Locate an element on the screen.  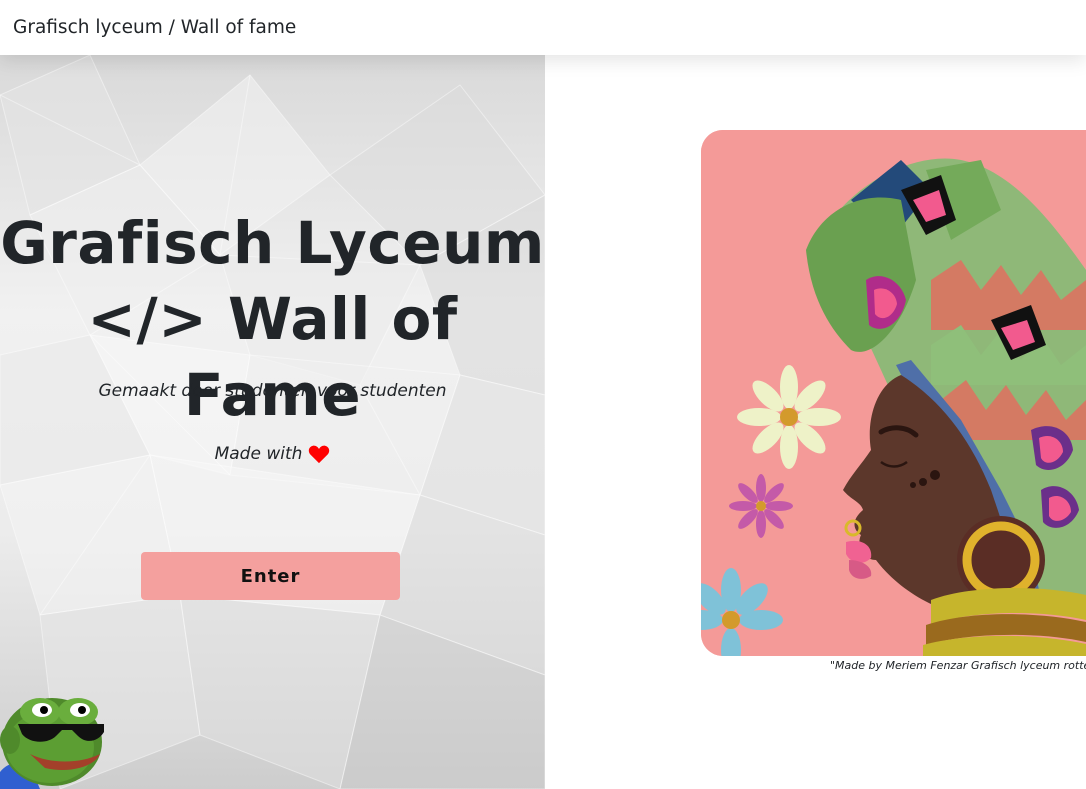
navbar-brand-link: Grafisch lyceum / Wall of fame is located at coordinates (154, 27).